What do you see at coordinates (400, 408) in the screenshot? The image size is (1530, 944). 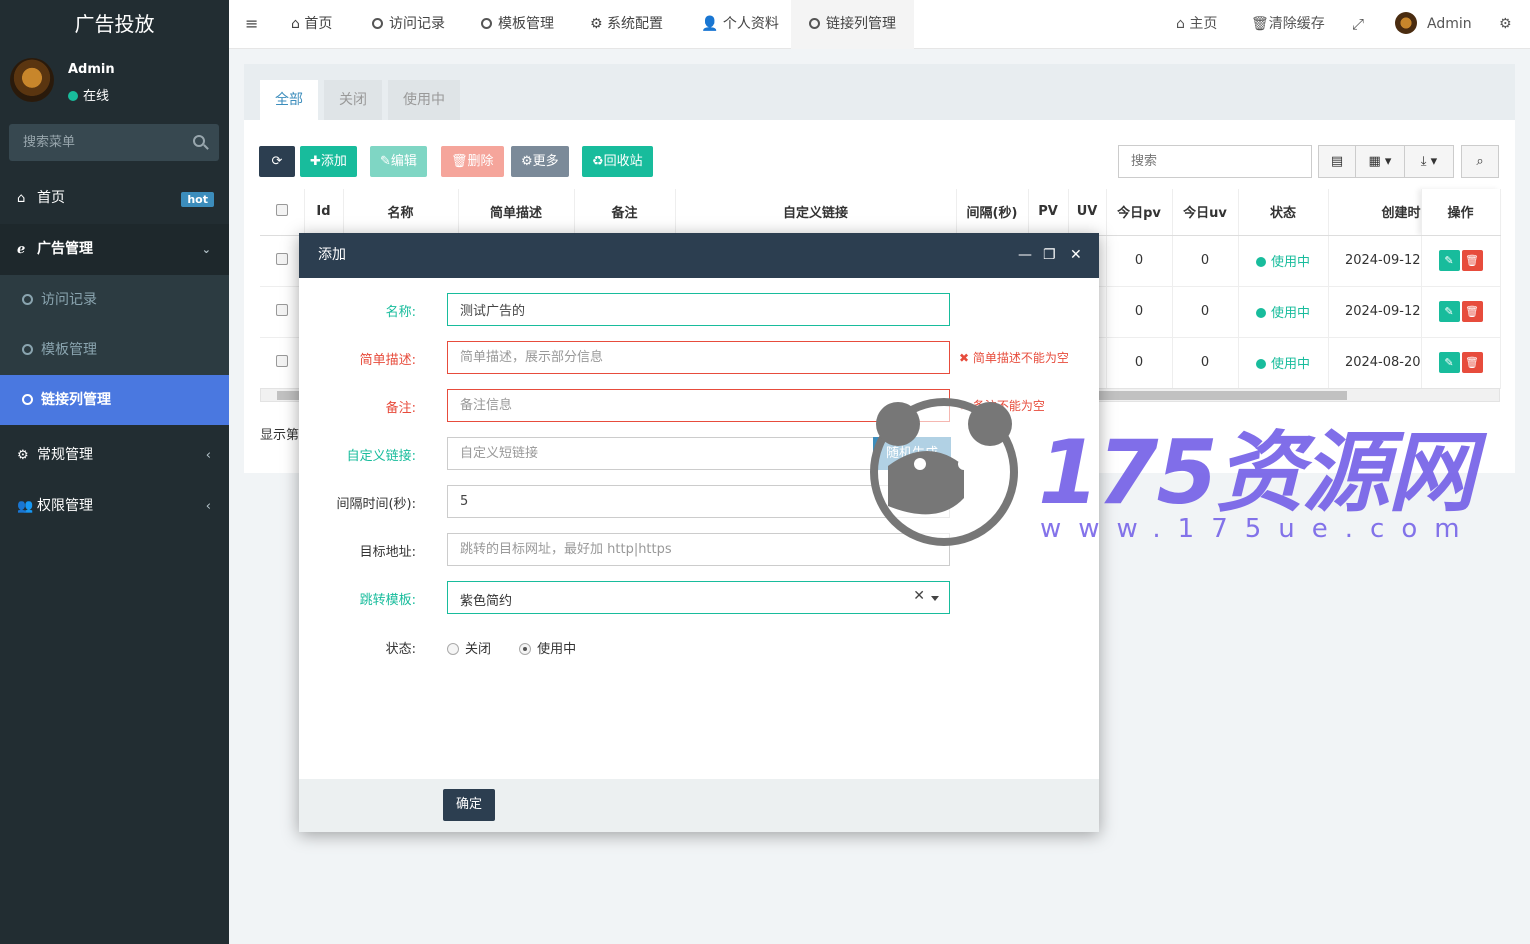 I see `remark-label: 备注:` at bounding box center [400, 408].